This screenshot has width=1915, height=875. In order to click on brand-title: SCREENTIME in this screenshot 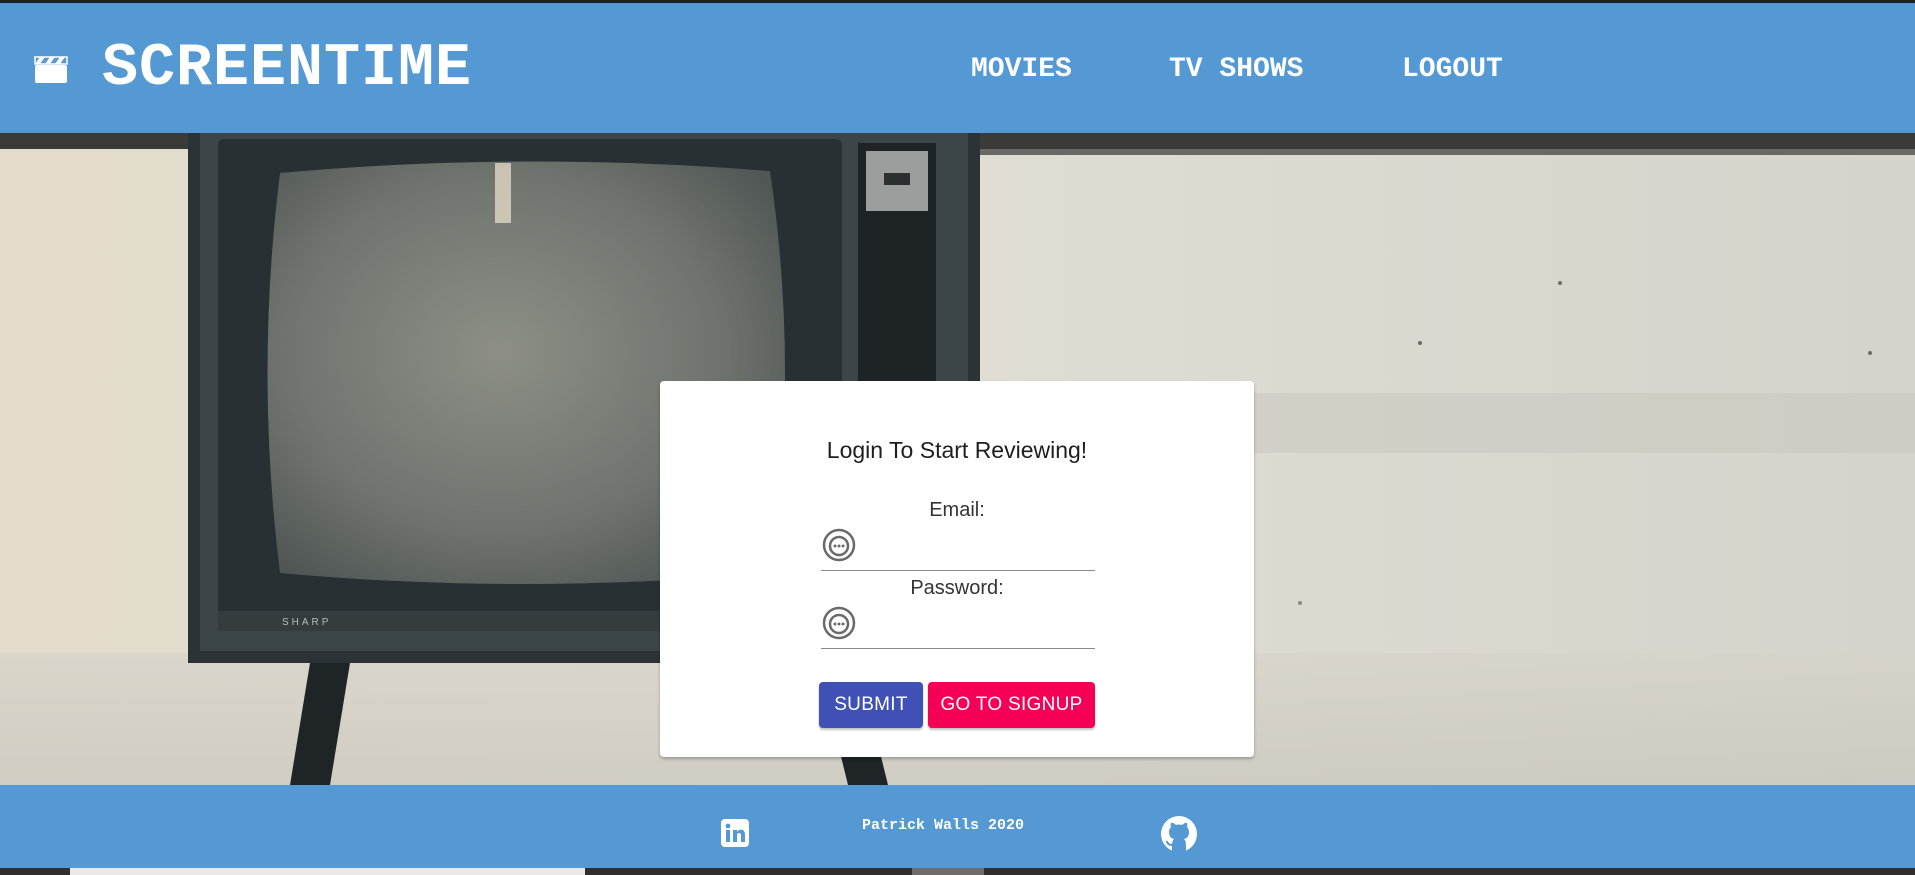, I will do `click(287, 69)`.